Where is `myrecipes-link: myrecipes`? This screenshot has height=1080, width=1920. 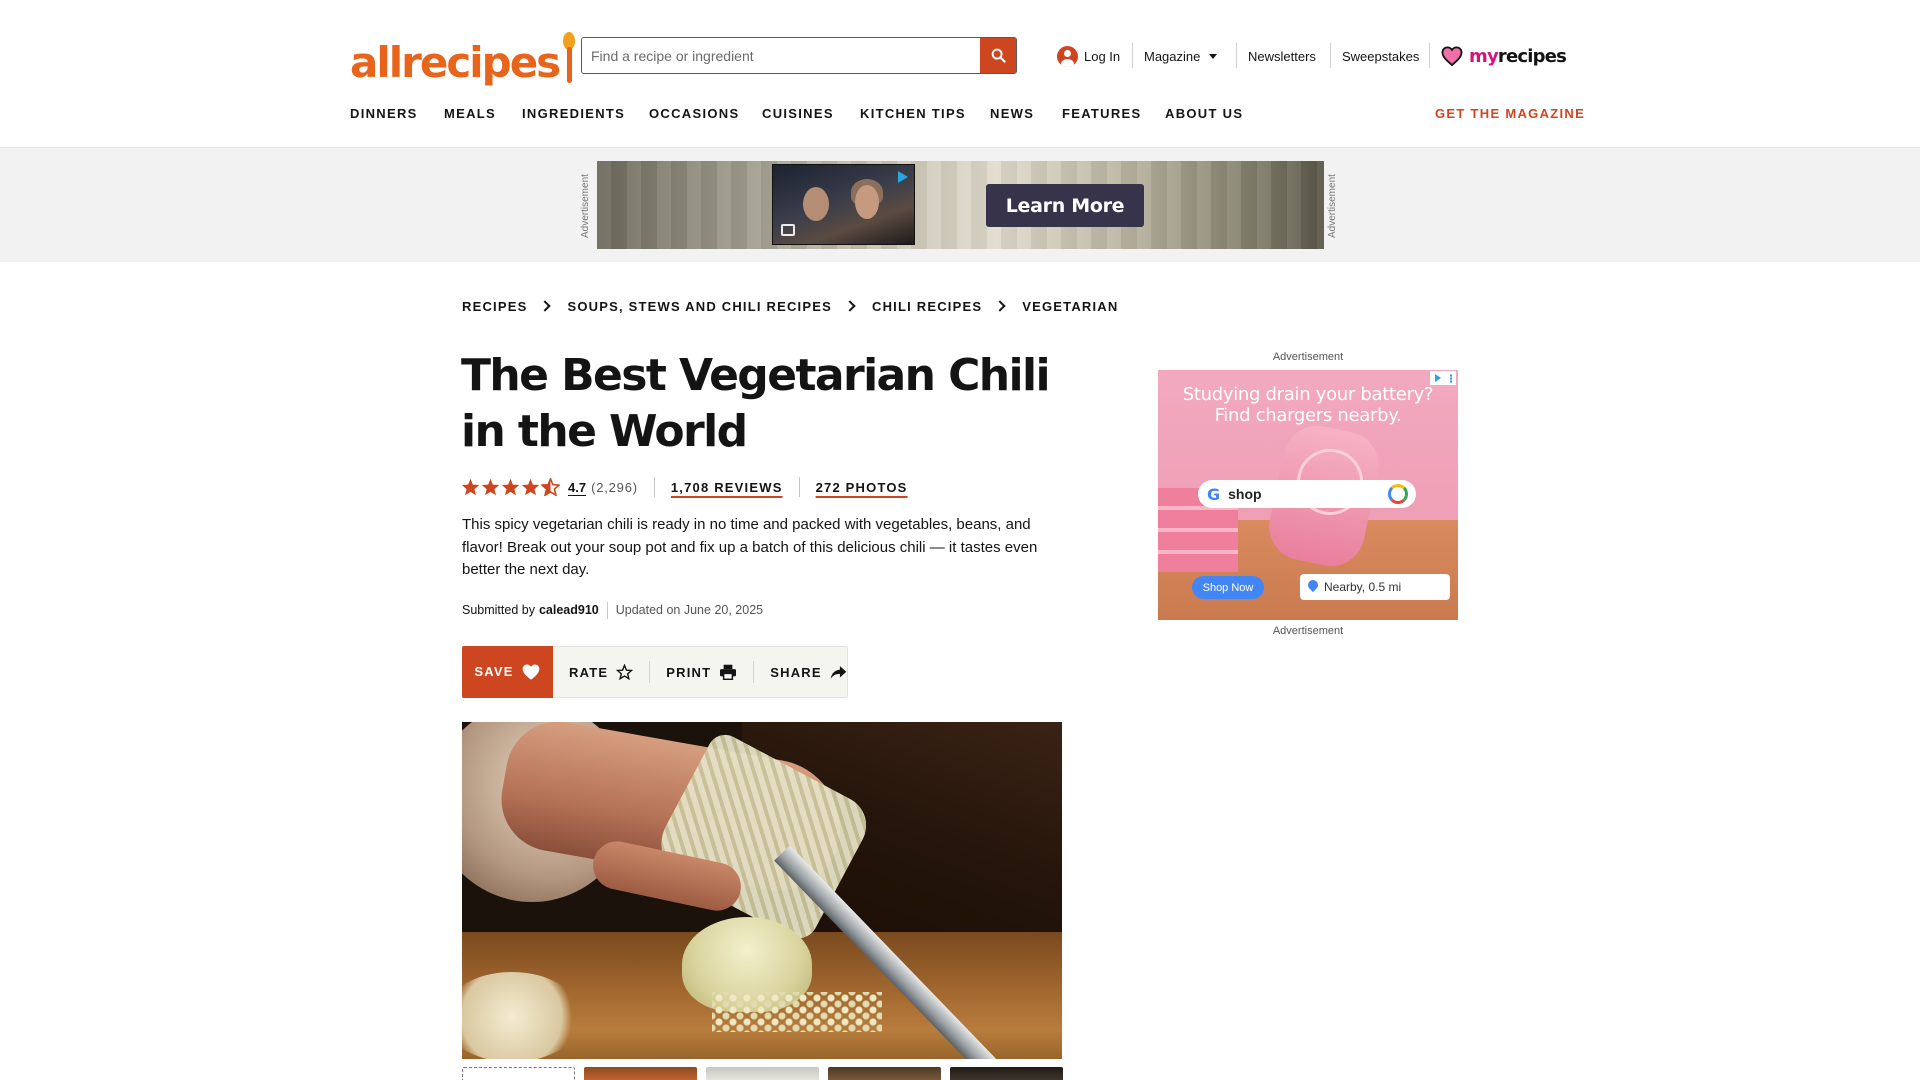
myrecipes-link: myrecipes is located at coordinates (1504, 56).